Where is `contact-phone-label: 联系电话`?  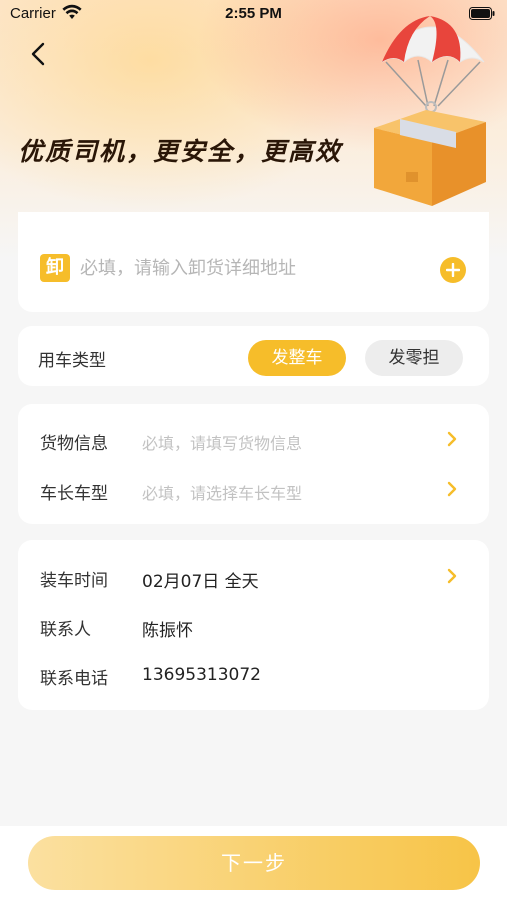 contact-phone-label: 联系电话 is located at coordinates (74, 679).